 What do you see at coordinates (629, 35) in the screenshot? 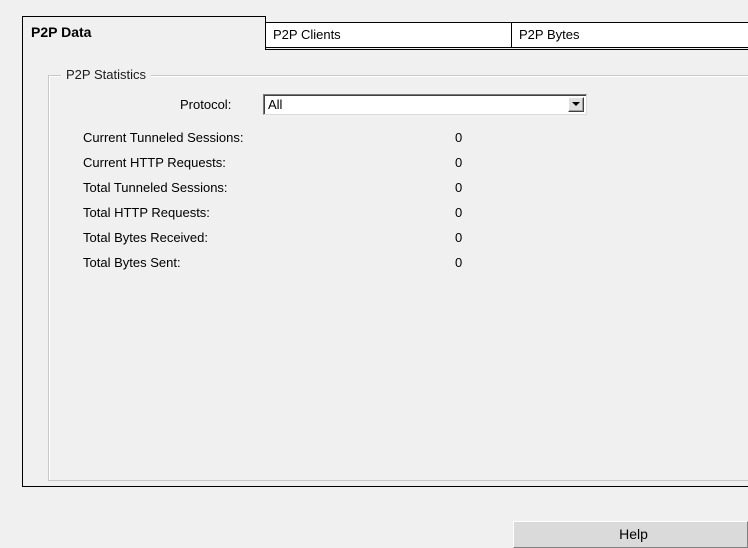
I see `tab-p2p-bytes: P2P Bytes` at bounding box center [629, 35].